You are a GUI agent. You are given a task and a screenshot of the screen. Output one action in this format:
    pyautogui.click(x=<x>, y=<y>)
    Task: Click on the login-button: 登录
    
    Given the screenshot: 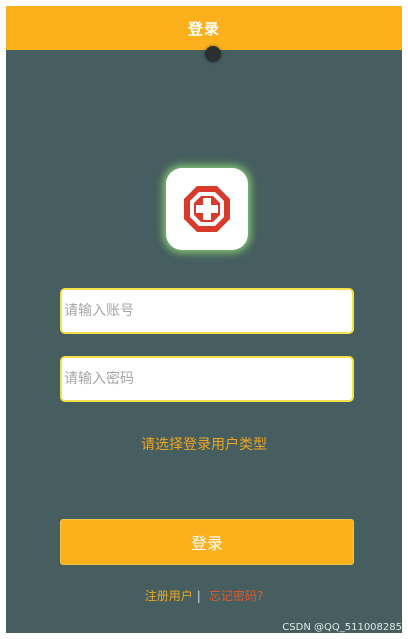 What is the action you would take?
    pyautogui.click(x=207, y=542)
    